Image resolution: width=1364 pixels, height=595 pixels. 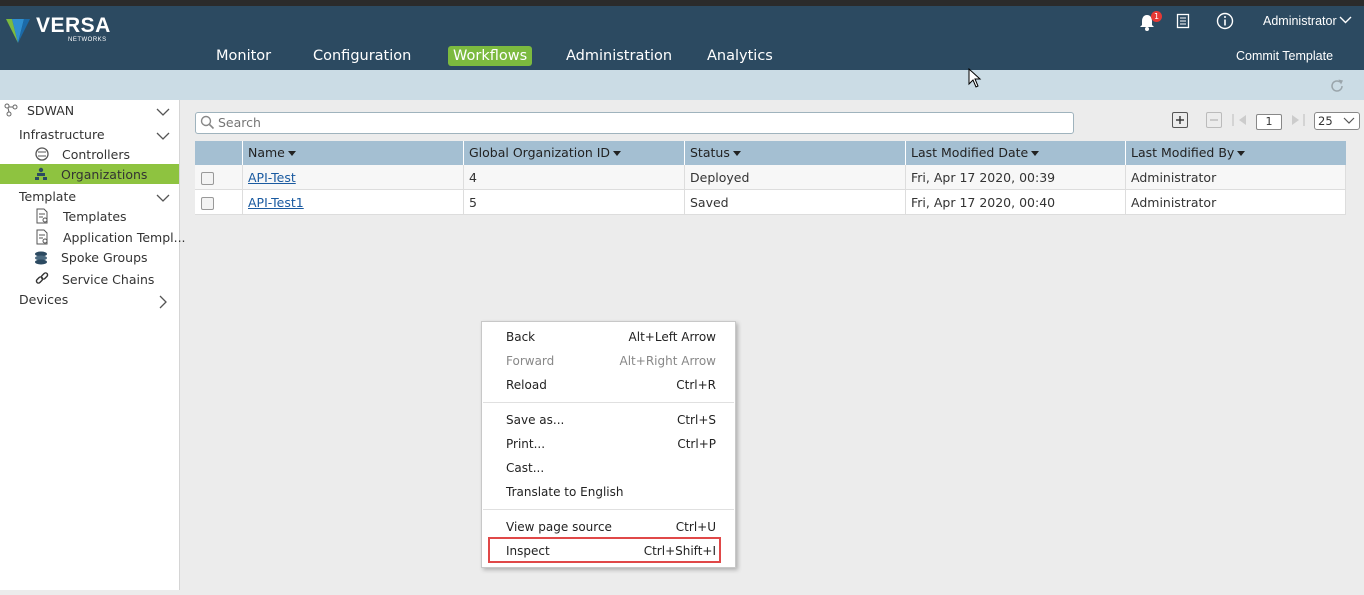 What do you see at coordinates (565, 492) in the screenshot?
I see `menu-item-label: Translate to English` at bounding box center [565, 492].